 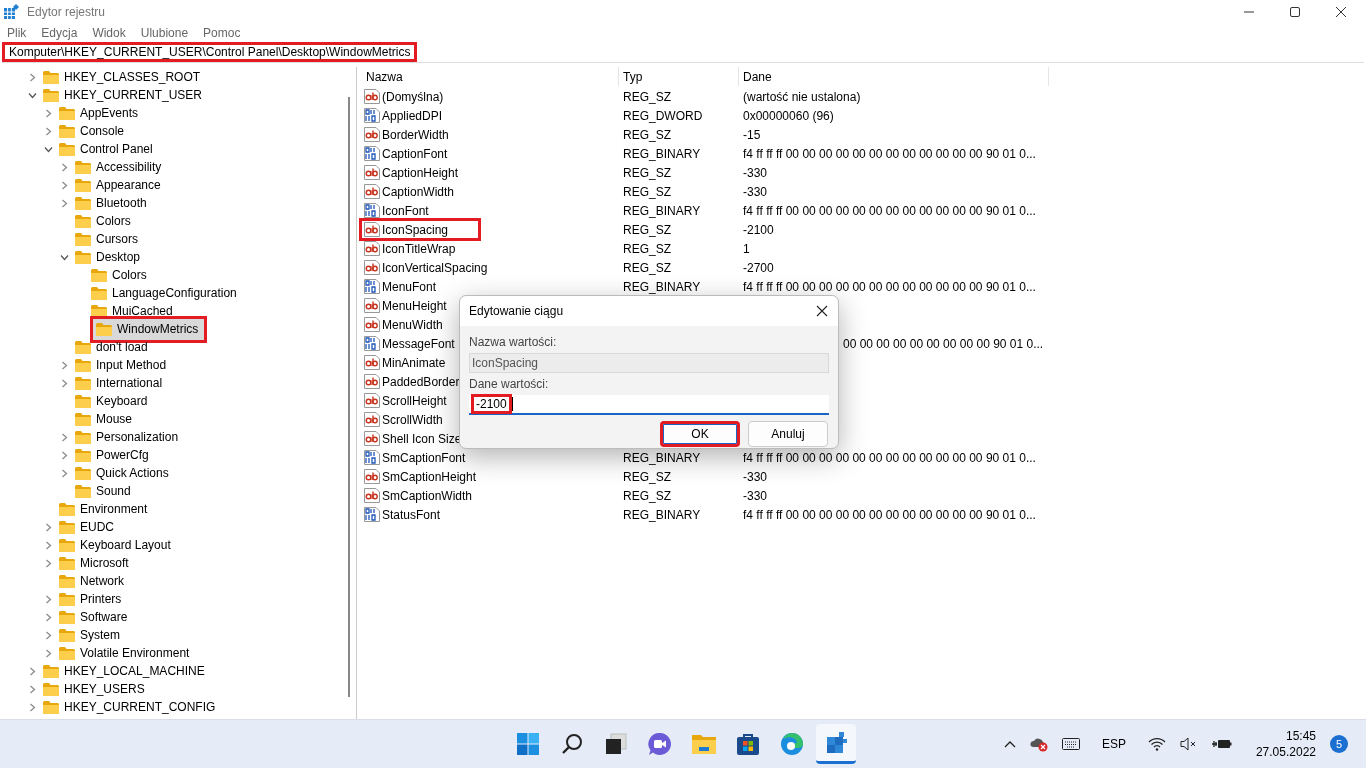 I want to click on value-data-field: -2100, so click(x=491, y=404).